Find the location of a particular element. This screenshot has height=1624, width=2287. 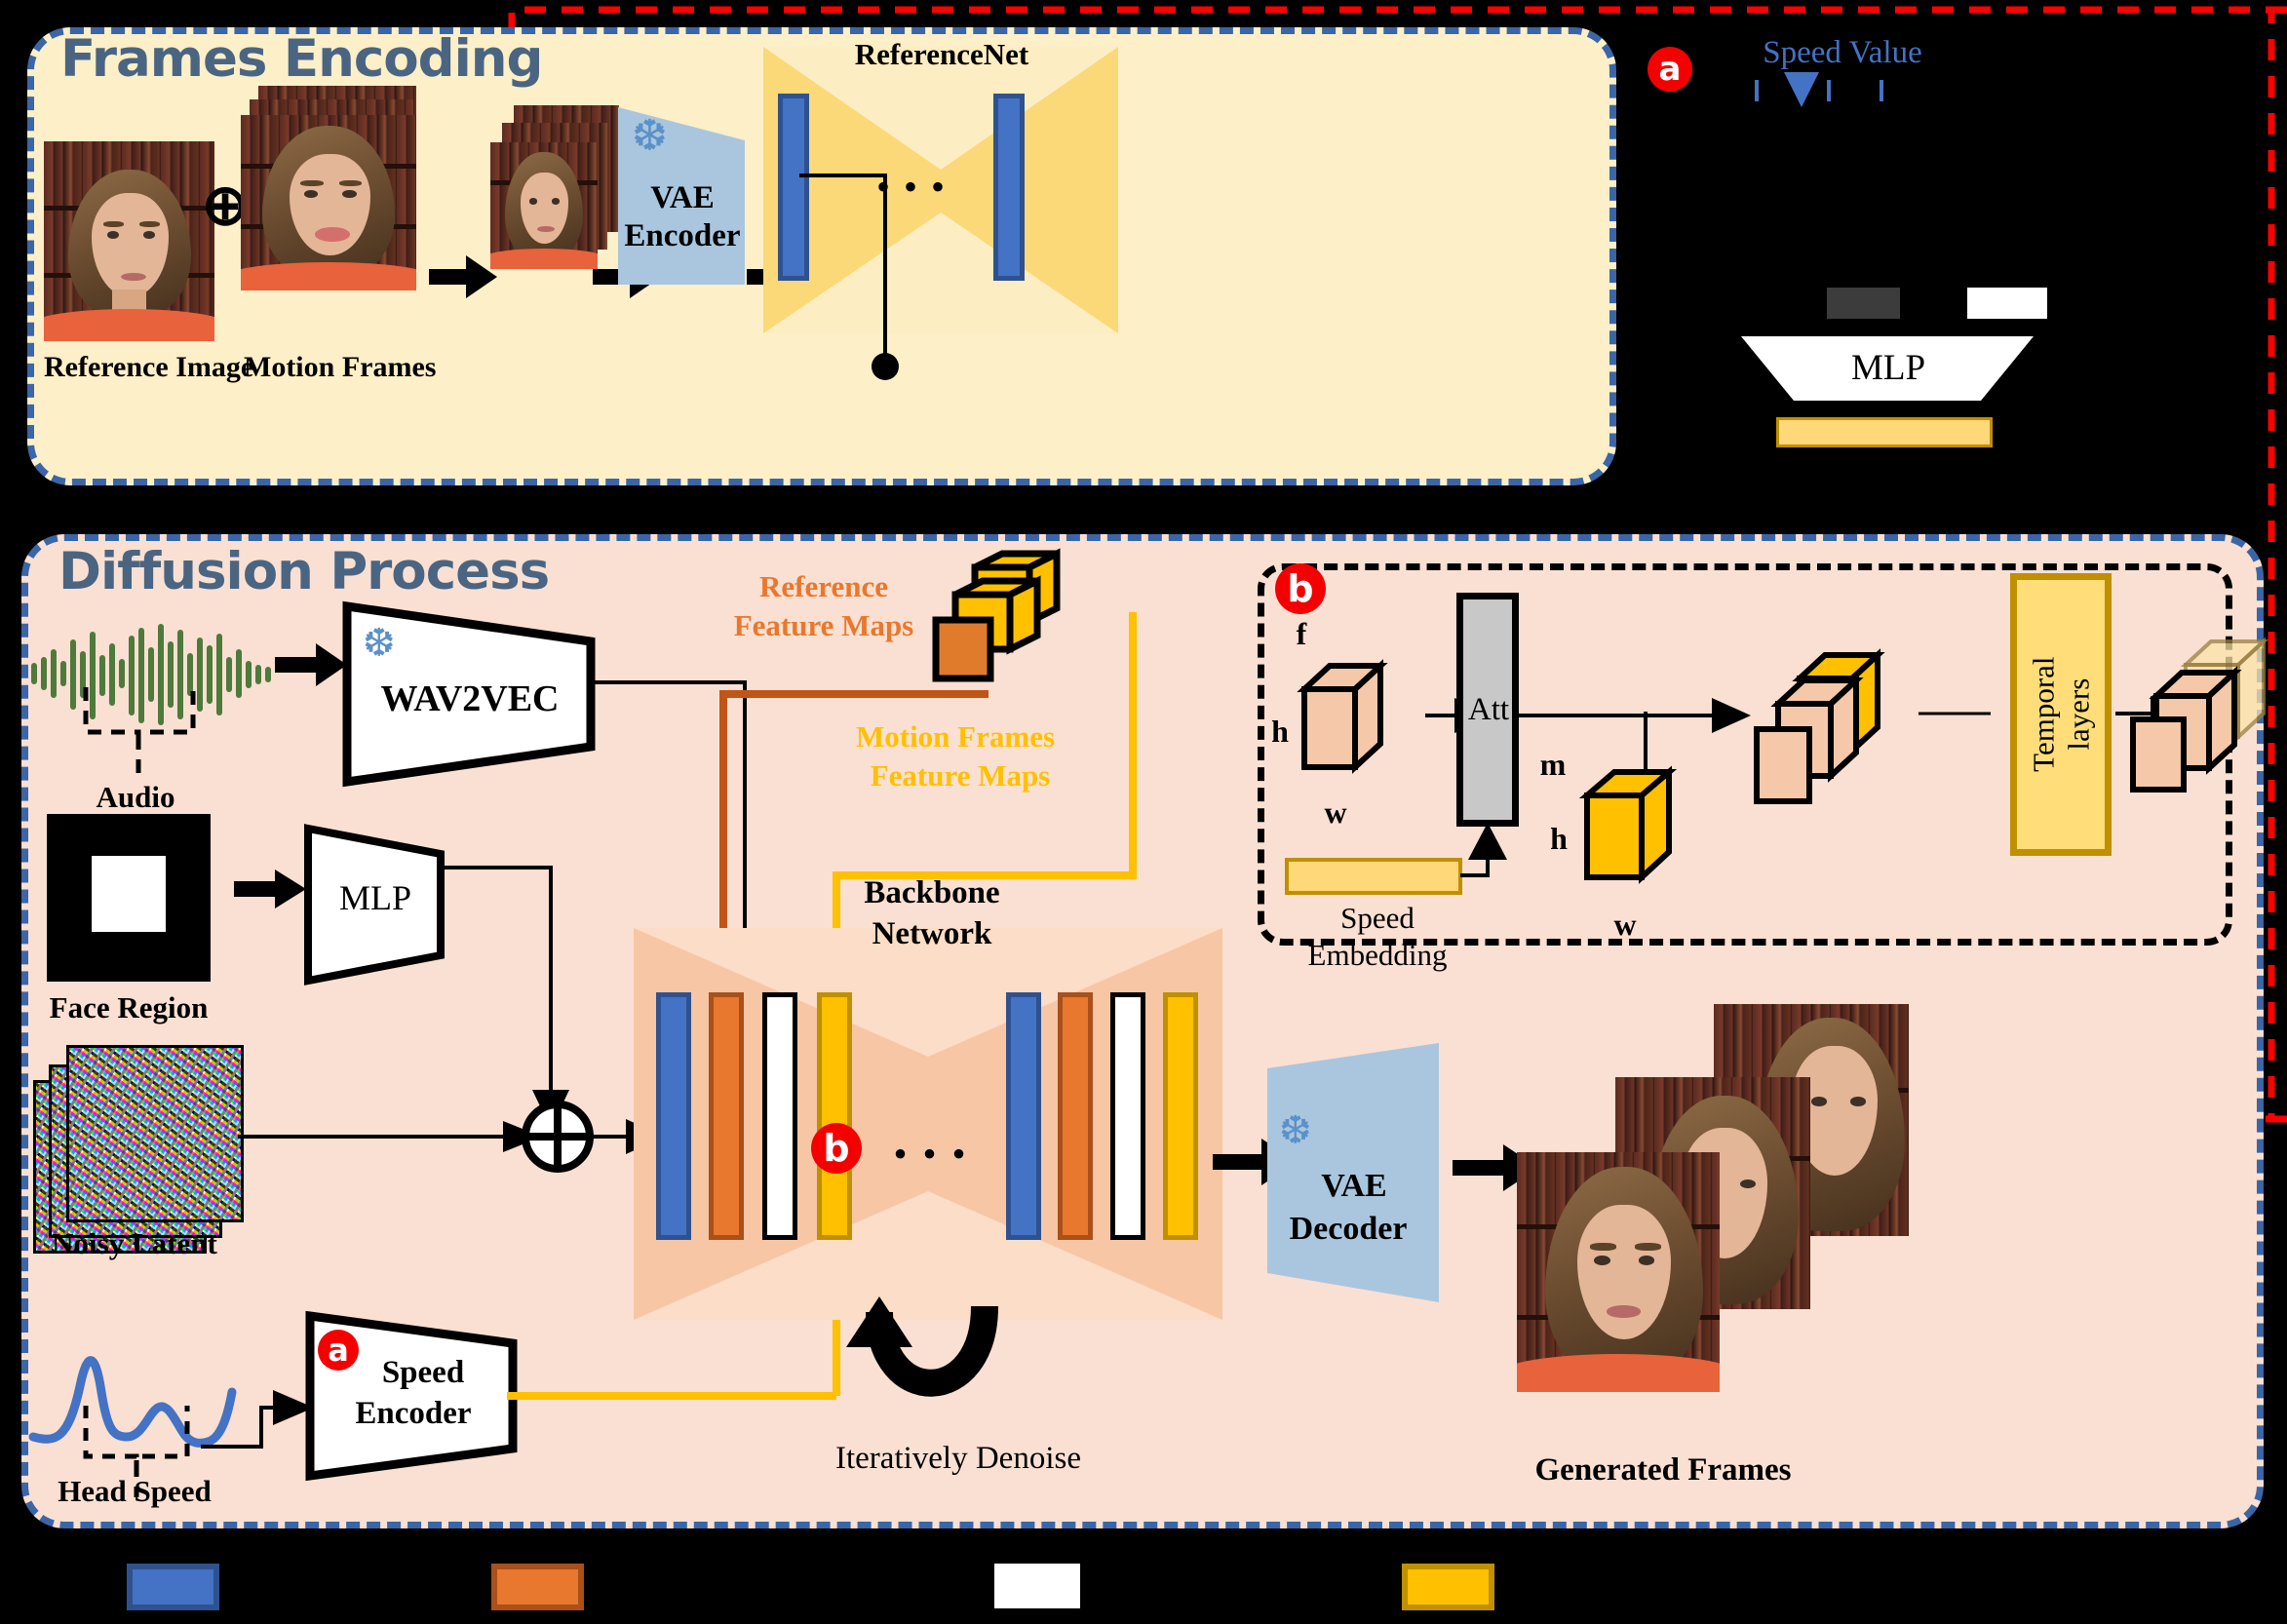

speed-encoder-line2: Encoder is located at coordinates (413, 1414).